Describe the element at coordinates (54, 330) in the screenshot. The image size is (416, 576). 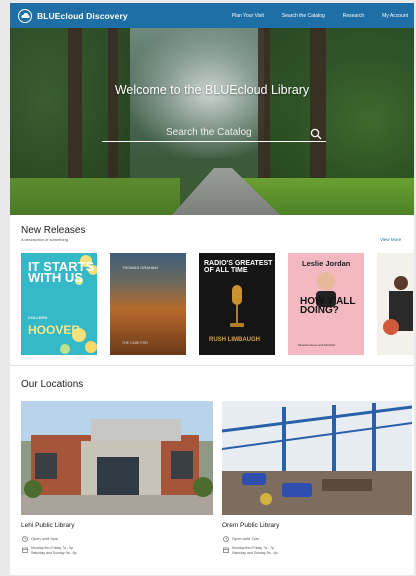
I see `book-author: HOOVER` at that location.